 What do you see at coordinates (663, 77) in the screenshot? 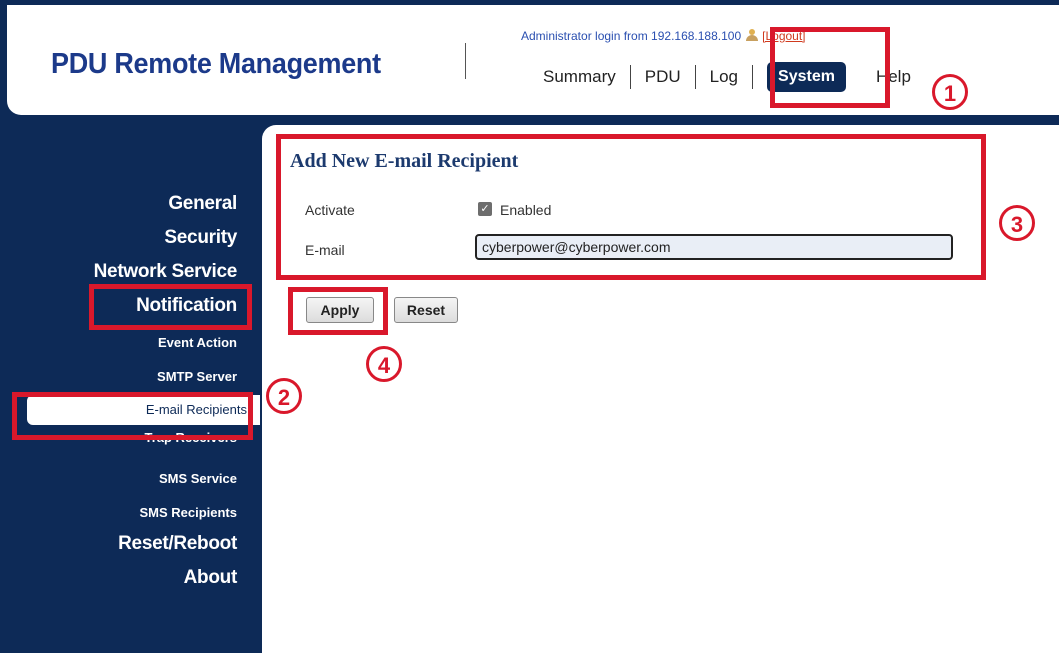
I see `nav-pdu: PDU` at bounding box center [663, 77].